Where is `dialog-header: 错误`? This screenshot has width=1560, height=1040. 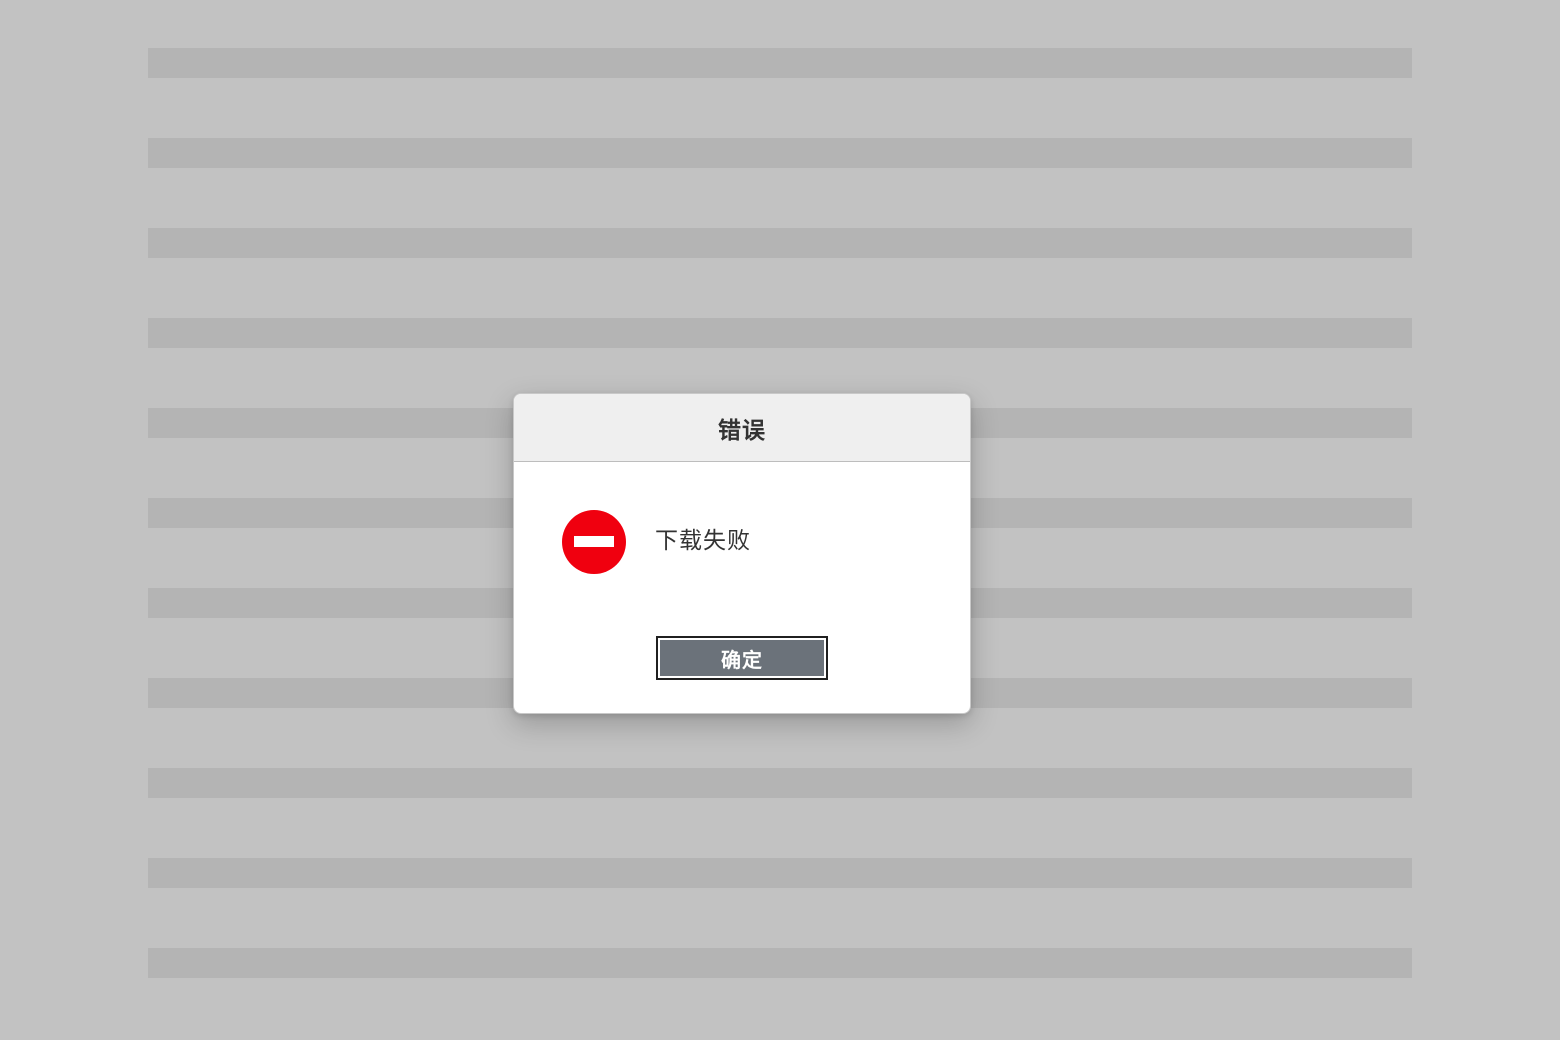 dialog-header: 错误 is located at coordinates (742, 428).